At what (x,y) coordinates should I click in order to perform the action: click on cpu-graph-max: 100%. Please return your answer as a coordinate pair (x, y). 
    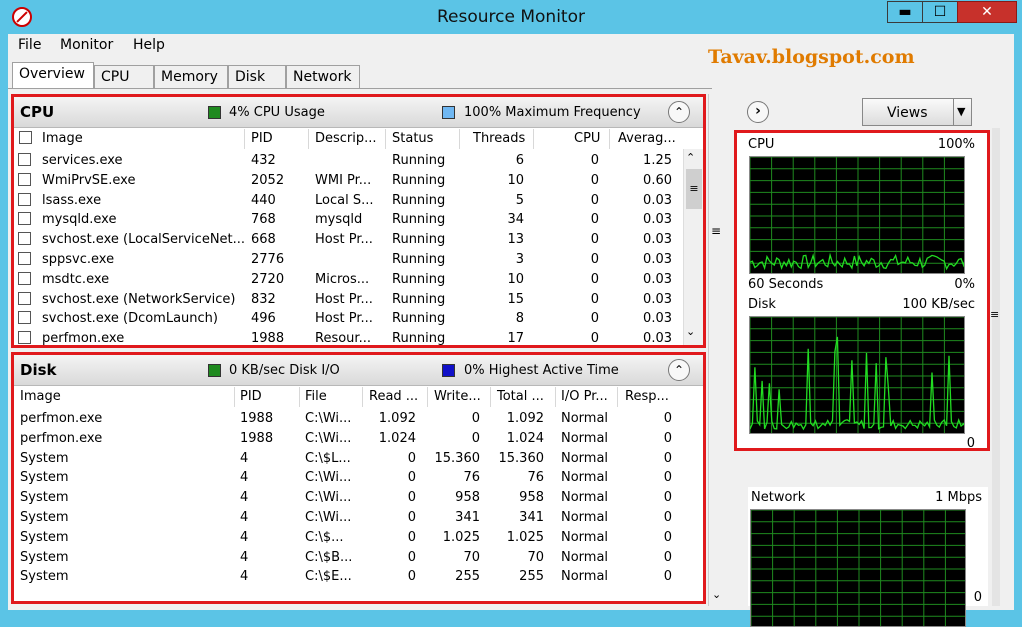
    Looking at the image, I should click on (956, 144).